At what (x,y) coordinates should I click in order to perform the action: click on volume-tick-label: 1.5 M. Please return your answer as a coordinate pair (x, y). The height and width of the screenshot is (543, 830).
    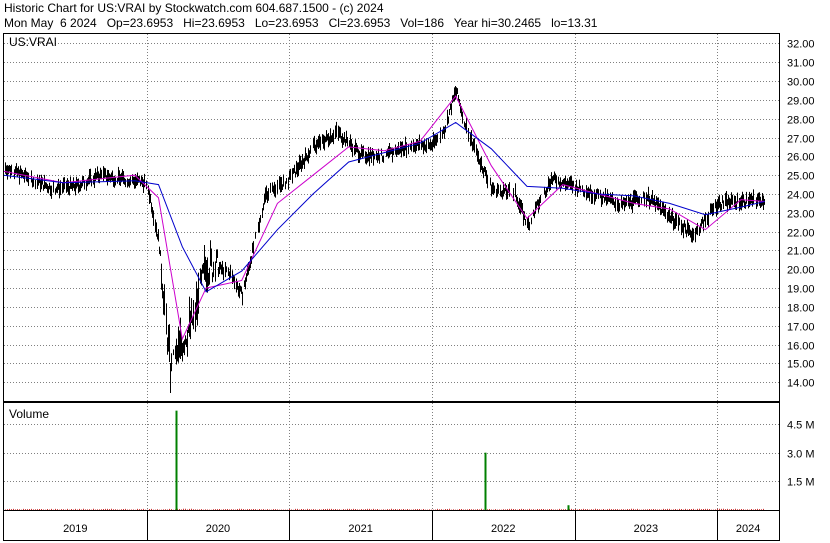
    Looking at the image, I should click on (801, 483).